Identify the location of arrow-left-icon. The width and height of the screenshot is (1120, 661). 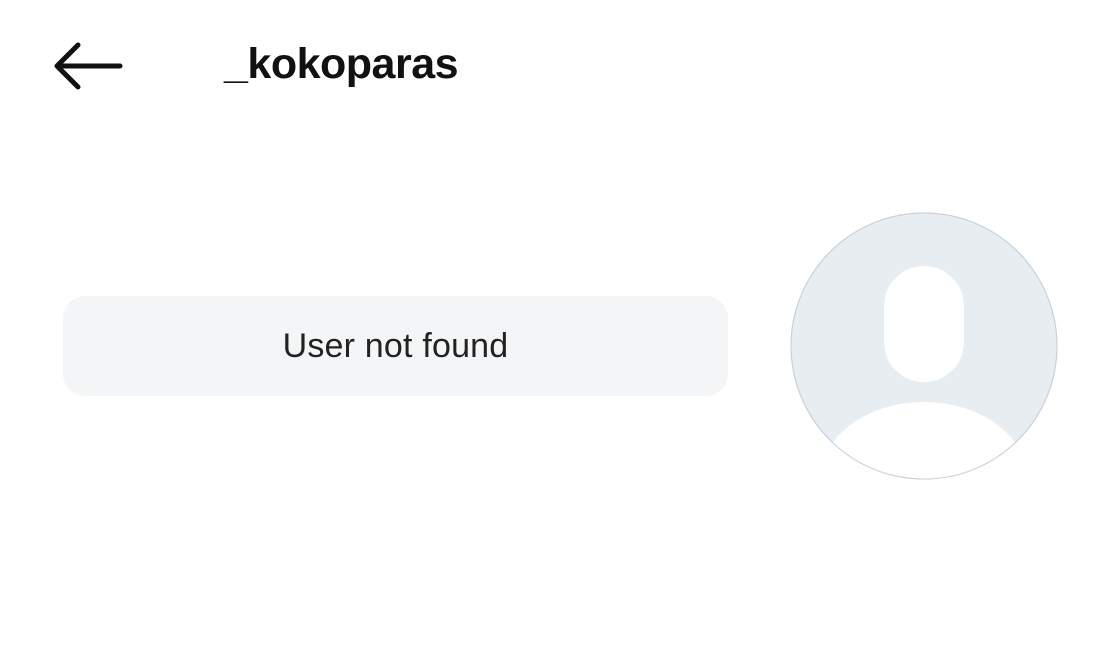
(88, 66).